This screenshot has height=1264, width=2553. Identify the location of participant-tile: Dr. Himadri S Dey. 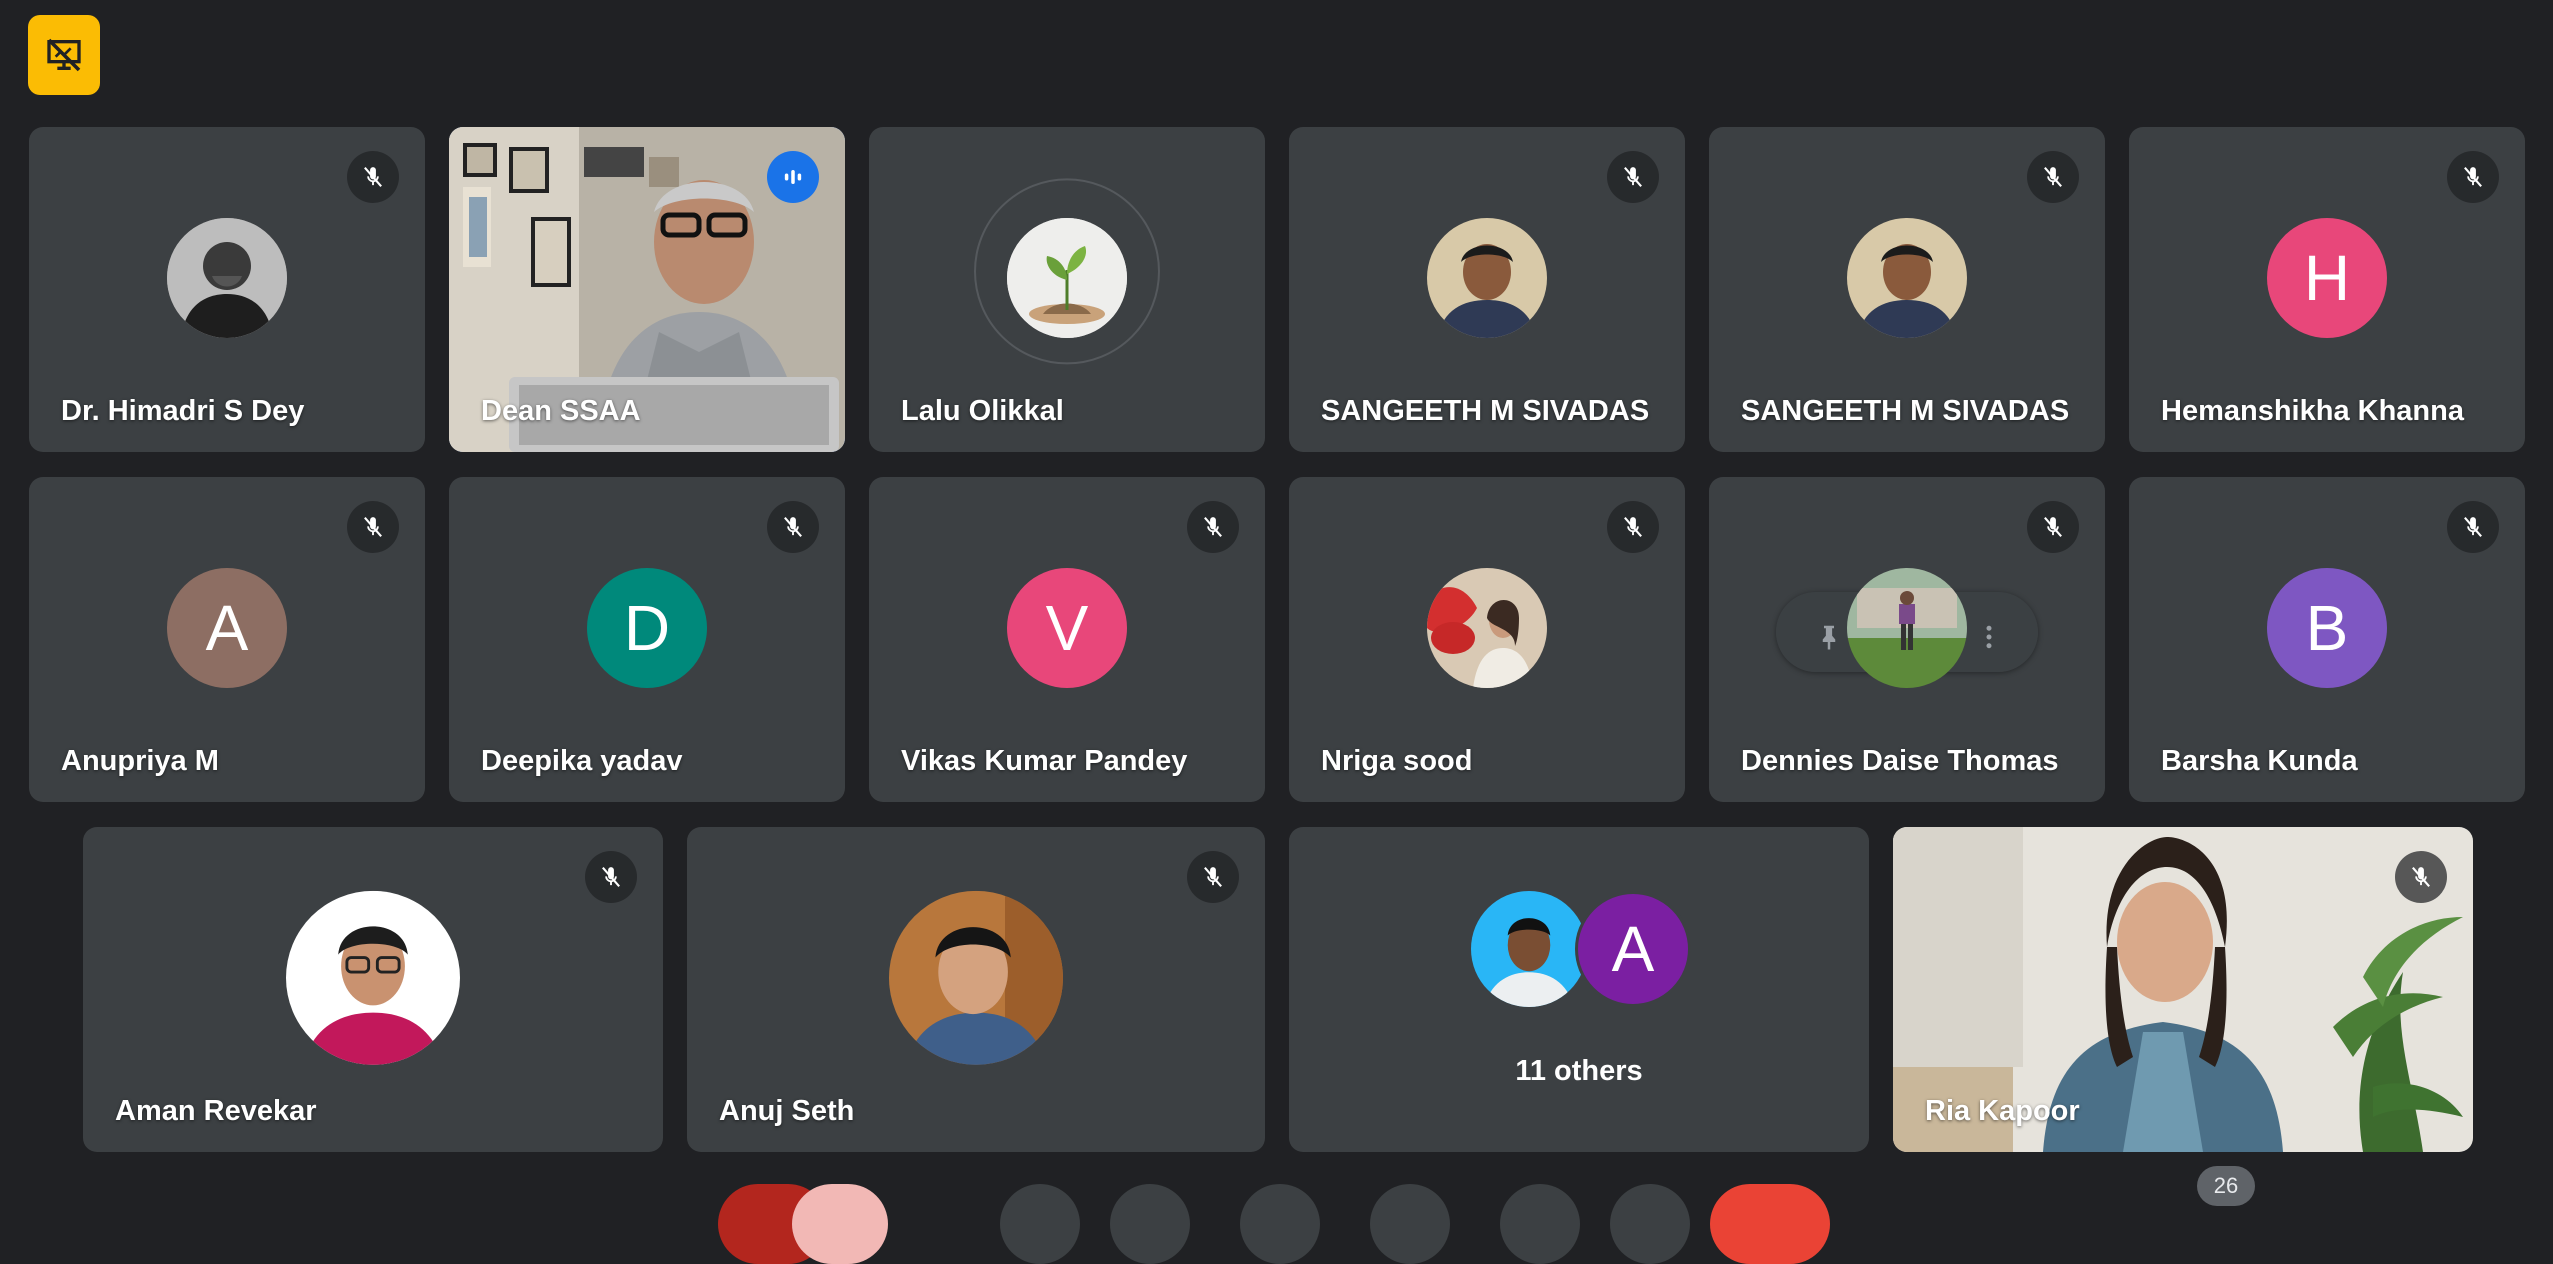
(227, 289).